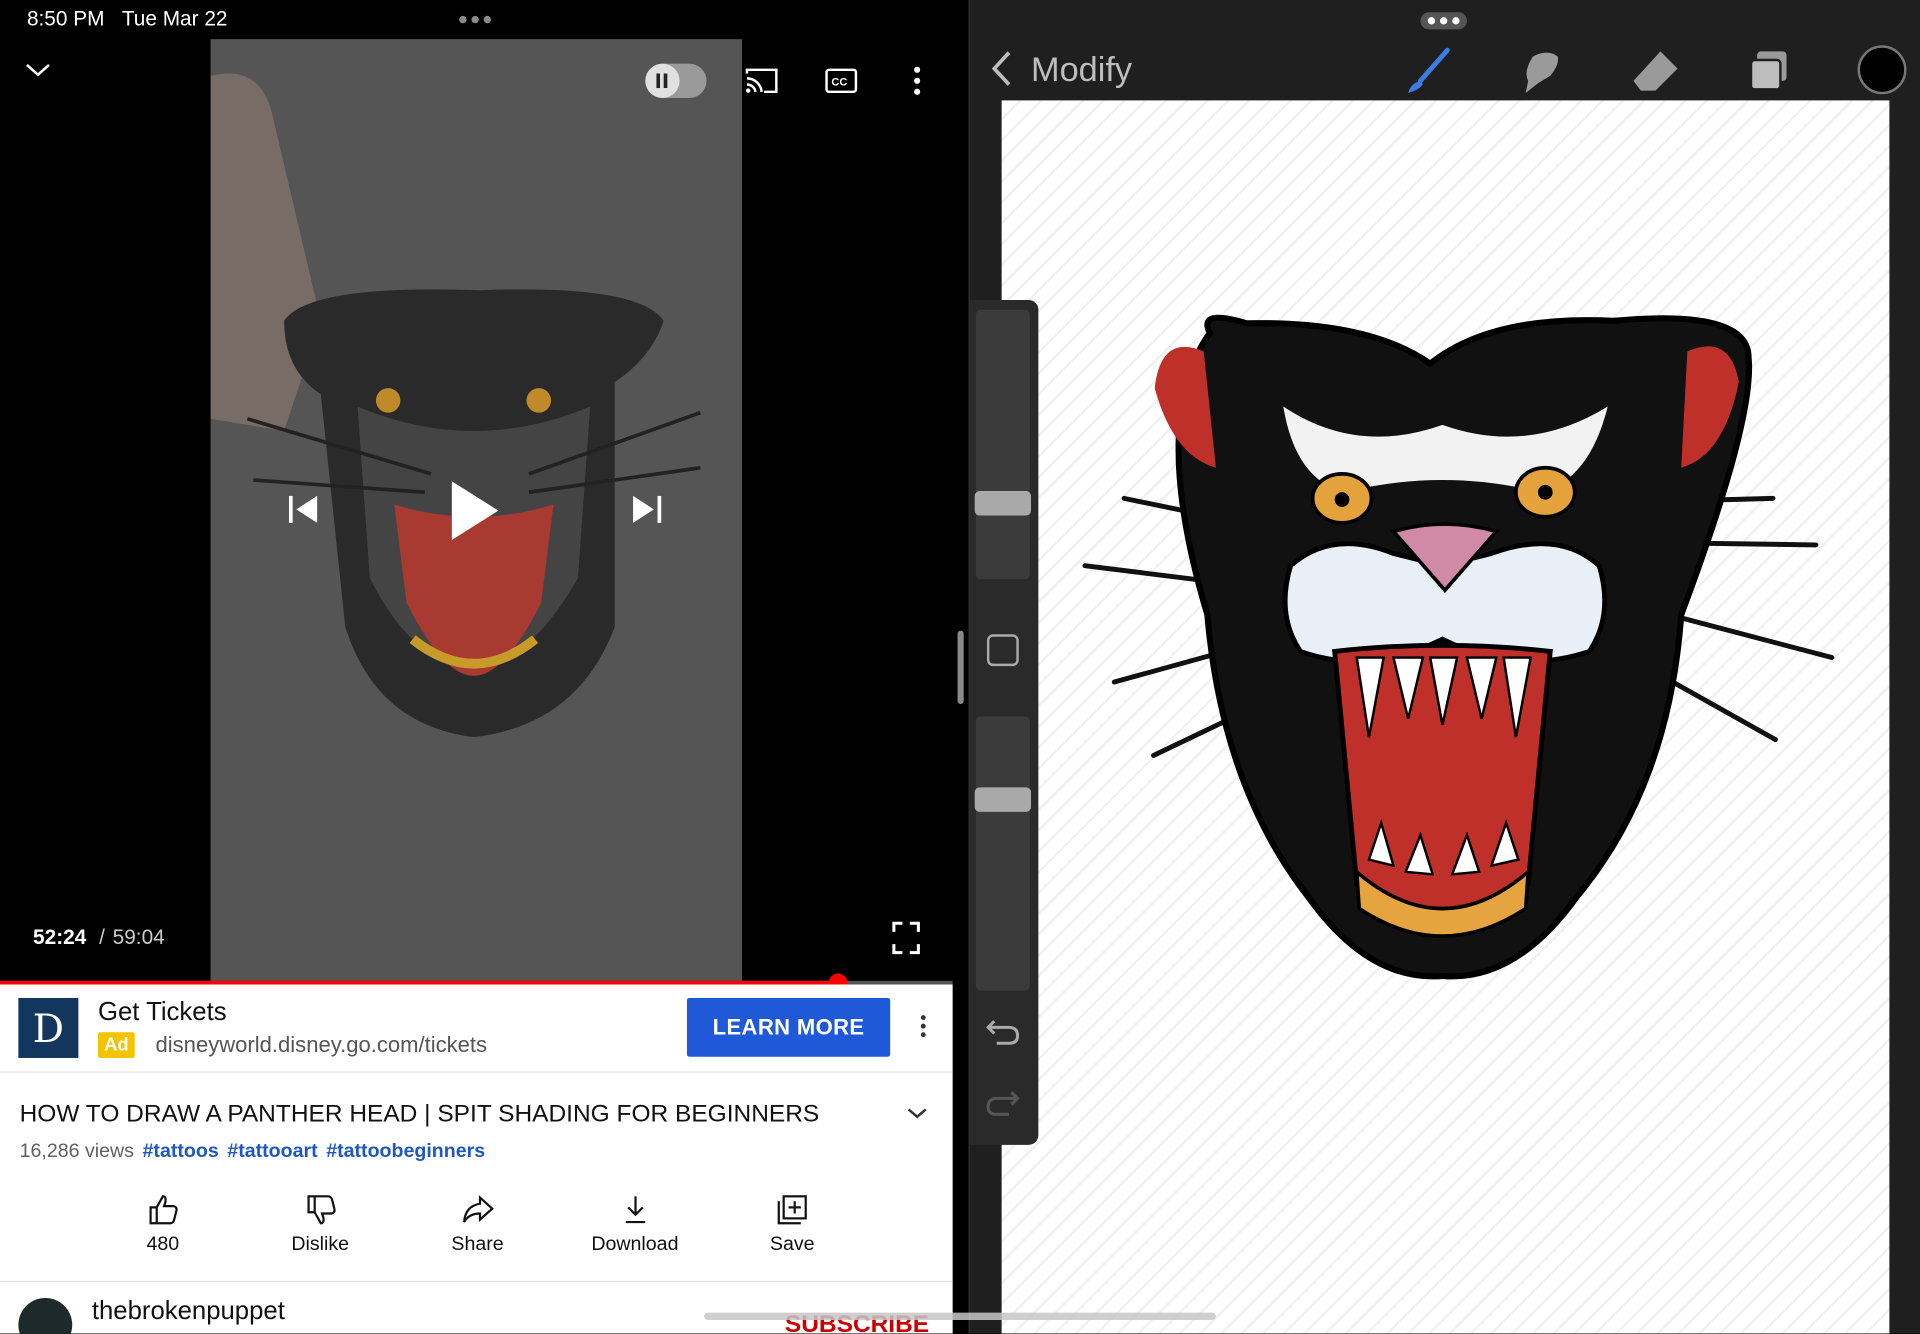  Describe the element at coordinates (302, 509) in the screenshot. I see `previous-icon` at that location.